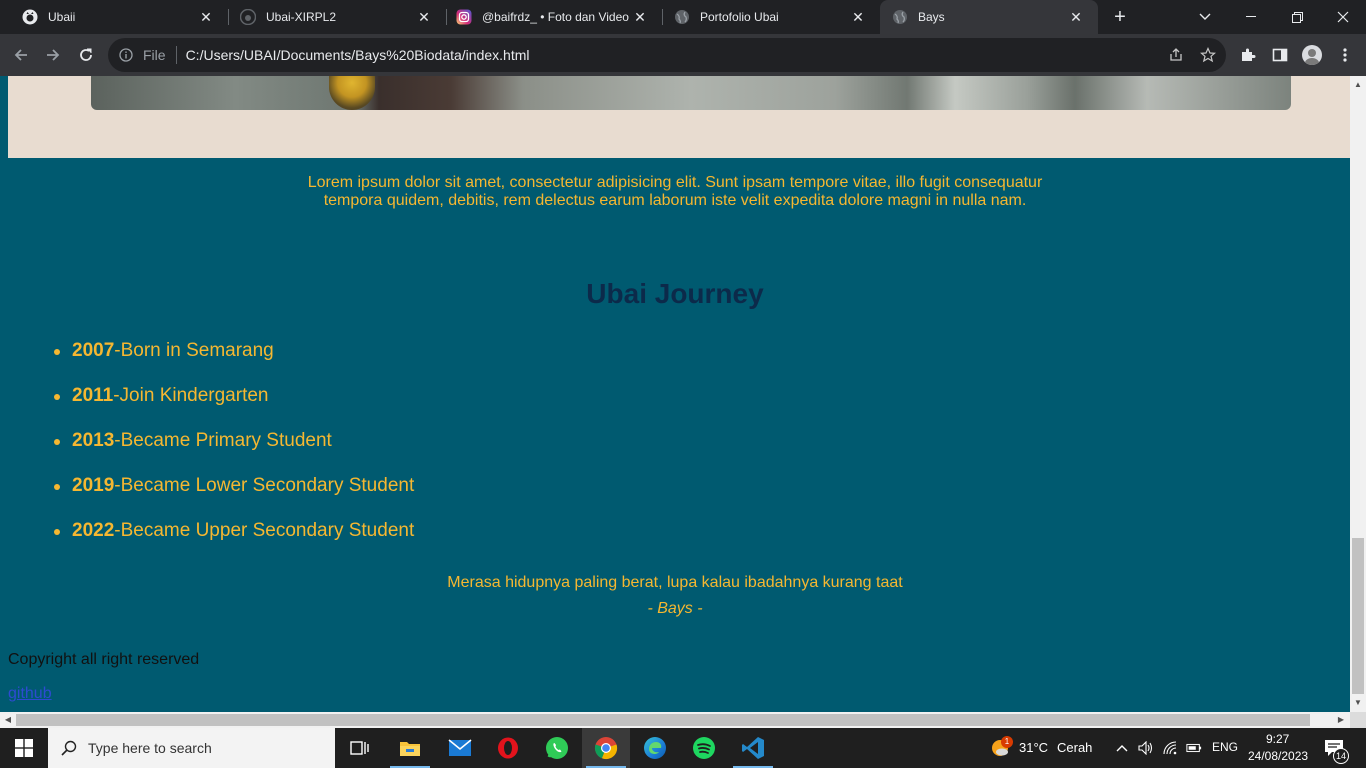  I want to click on reload-button, so click(86, 55).